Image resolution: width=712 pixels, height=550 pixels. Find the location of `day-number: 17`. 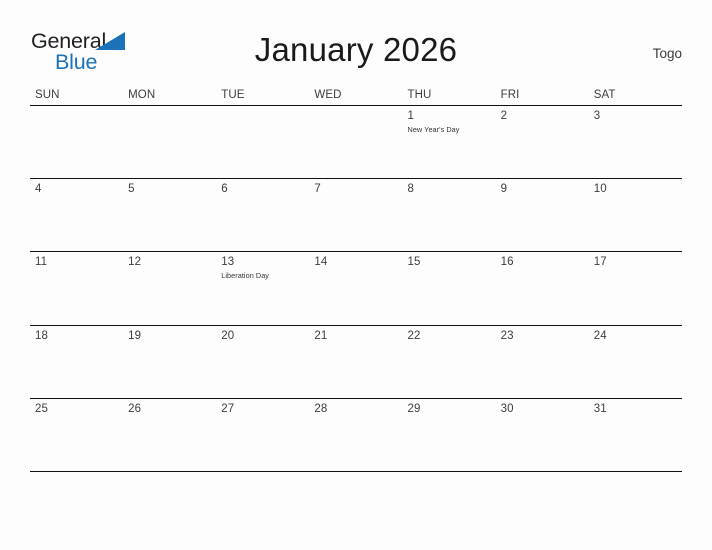

day-number: 17 is located at coordinates (600, 262).